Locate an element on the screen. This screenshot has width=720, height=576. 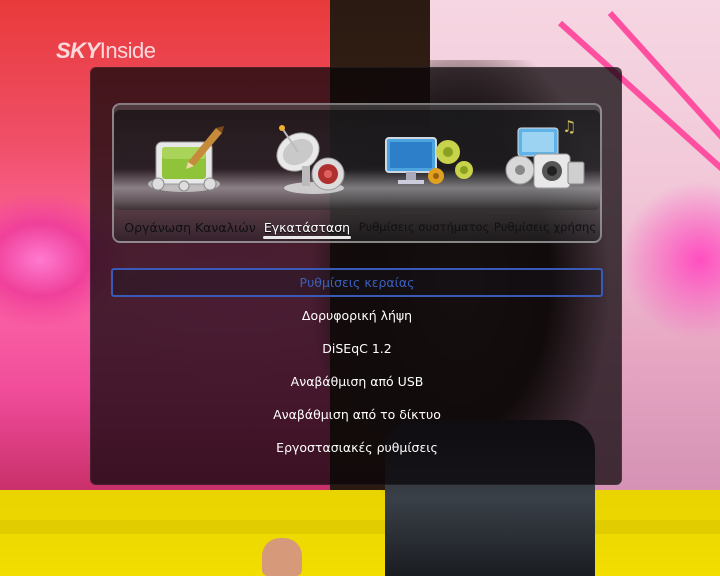
tv-pencil-icon is located at coordinates (186, 159).